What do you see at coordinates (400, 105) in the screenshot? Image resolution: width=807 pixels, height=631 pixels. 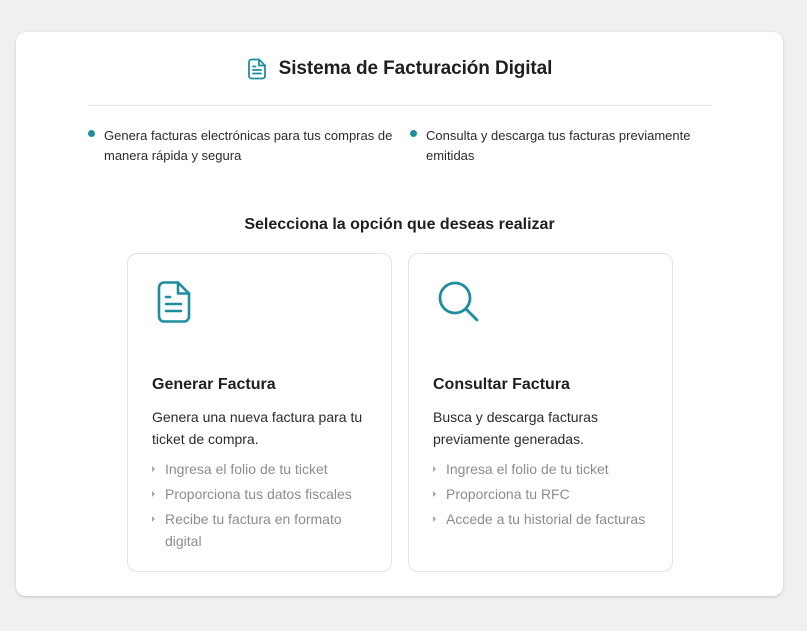 I see `header-divider` at bounding box center [400, 105].